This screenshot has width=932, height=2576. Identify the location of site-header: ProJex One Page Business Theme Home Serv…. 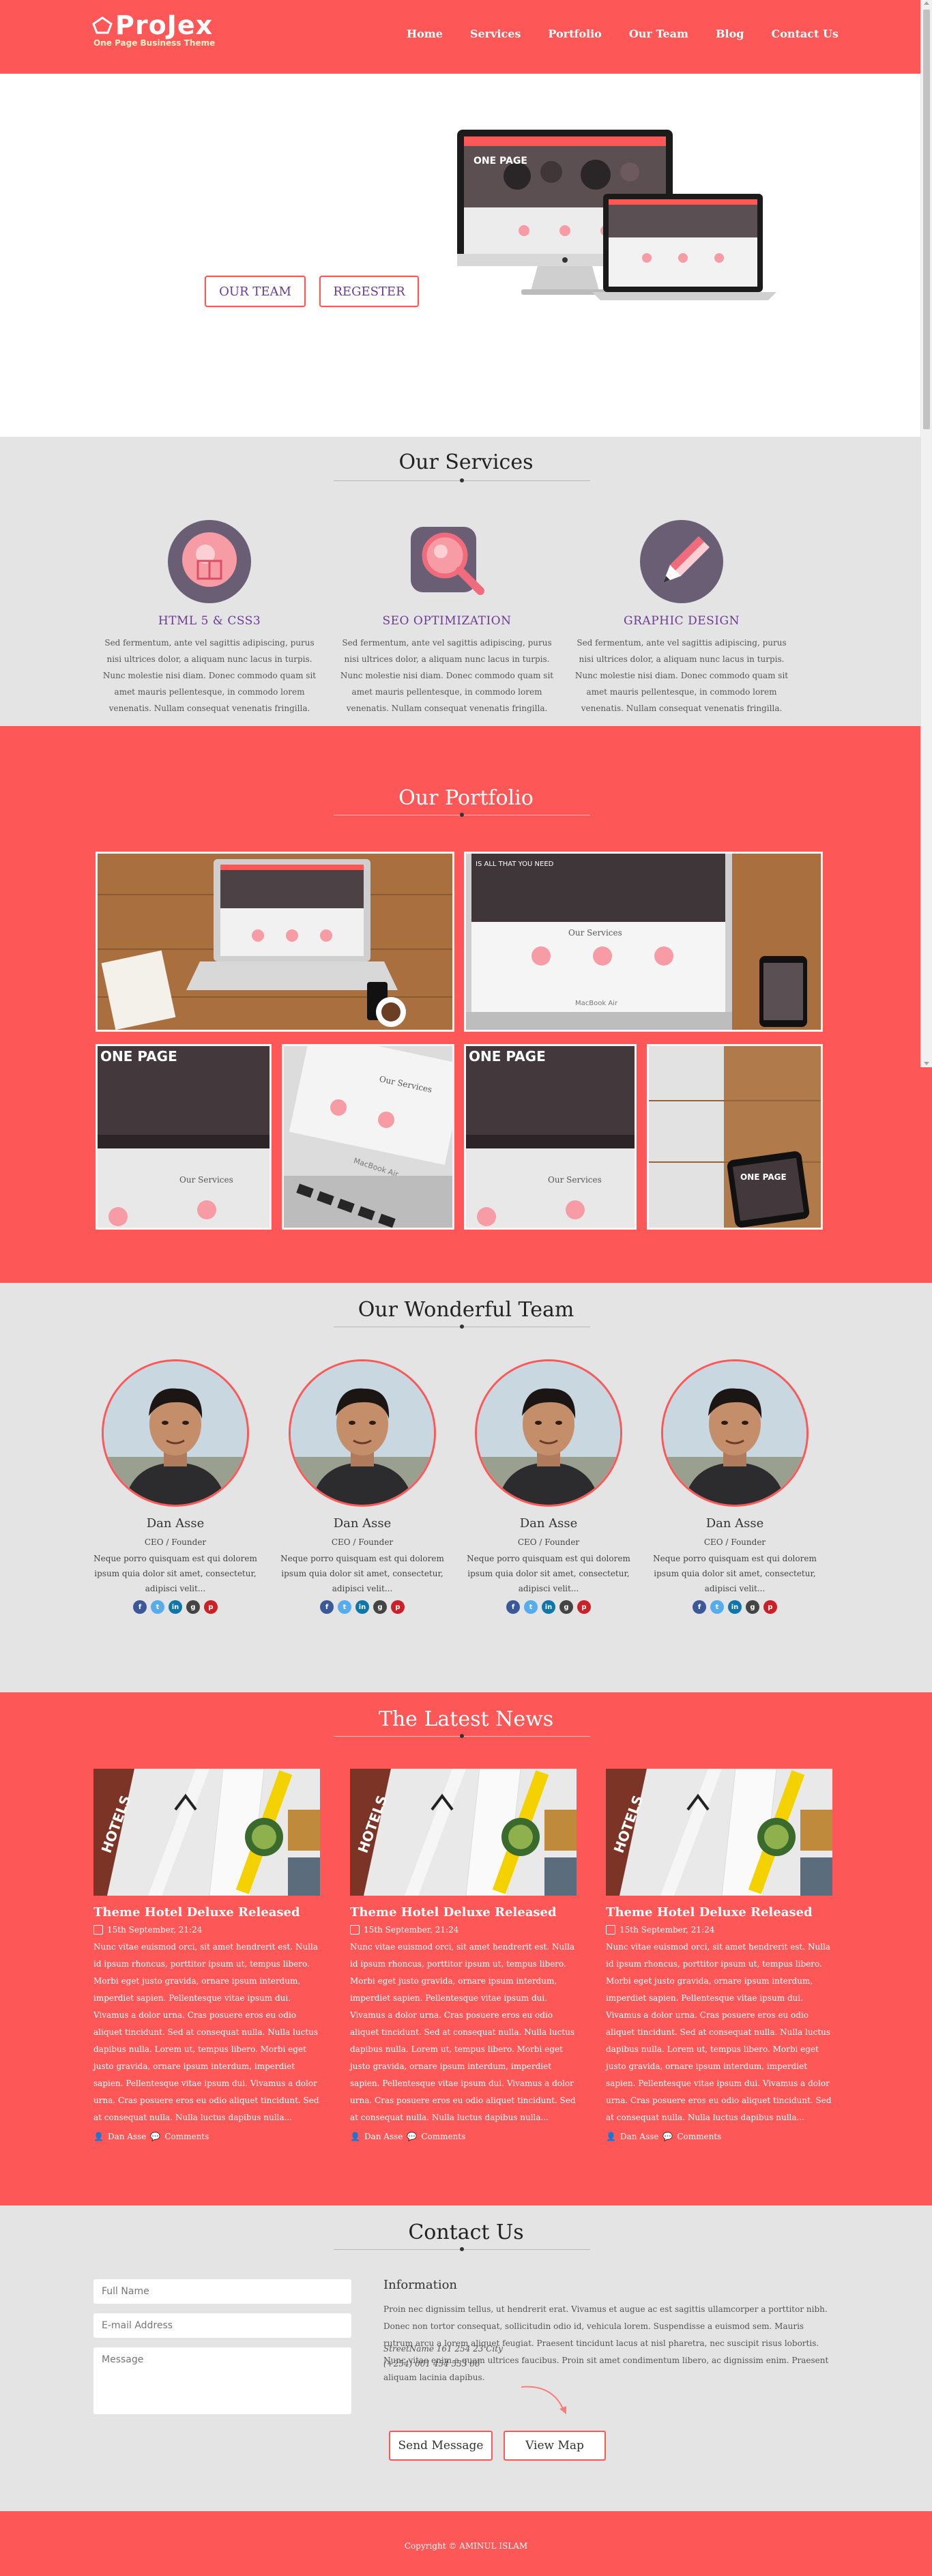
(466, 37).